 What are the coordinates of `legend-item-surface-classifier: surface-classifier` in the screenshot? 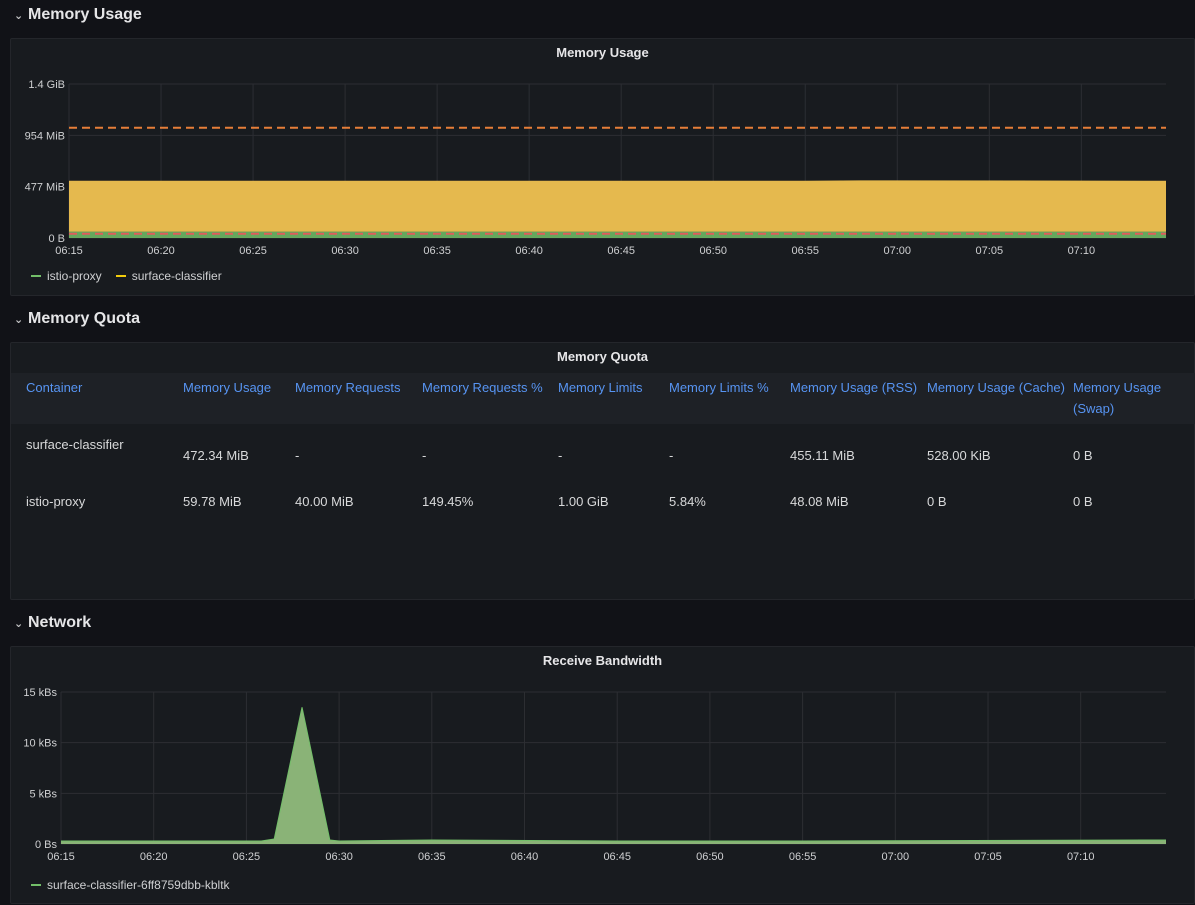 It's located at (168, 276).